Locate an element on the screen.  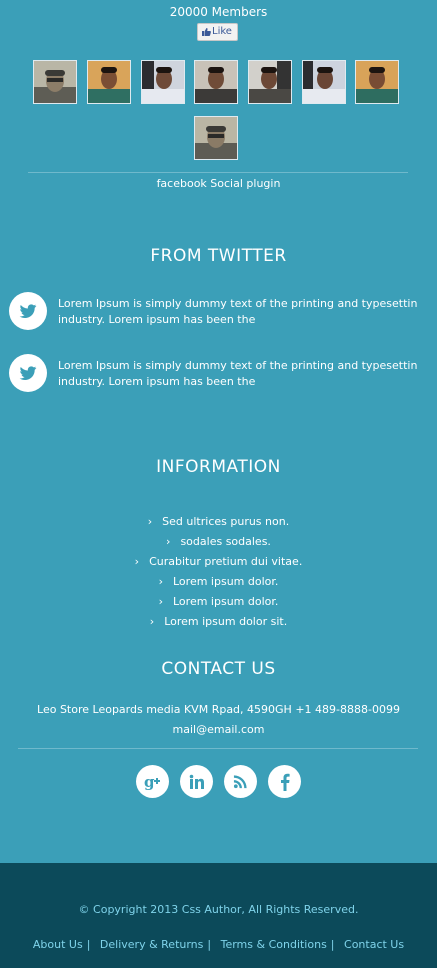
rss-icon is located at coordinates (240, 781).